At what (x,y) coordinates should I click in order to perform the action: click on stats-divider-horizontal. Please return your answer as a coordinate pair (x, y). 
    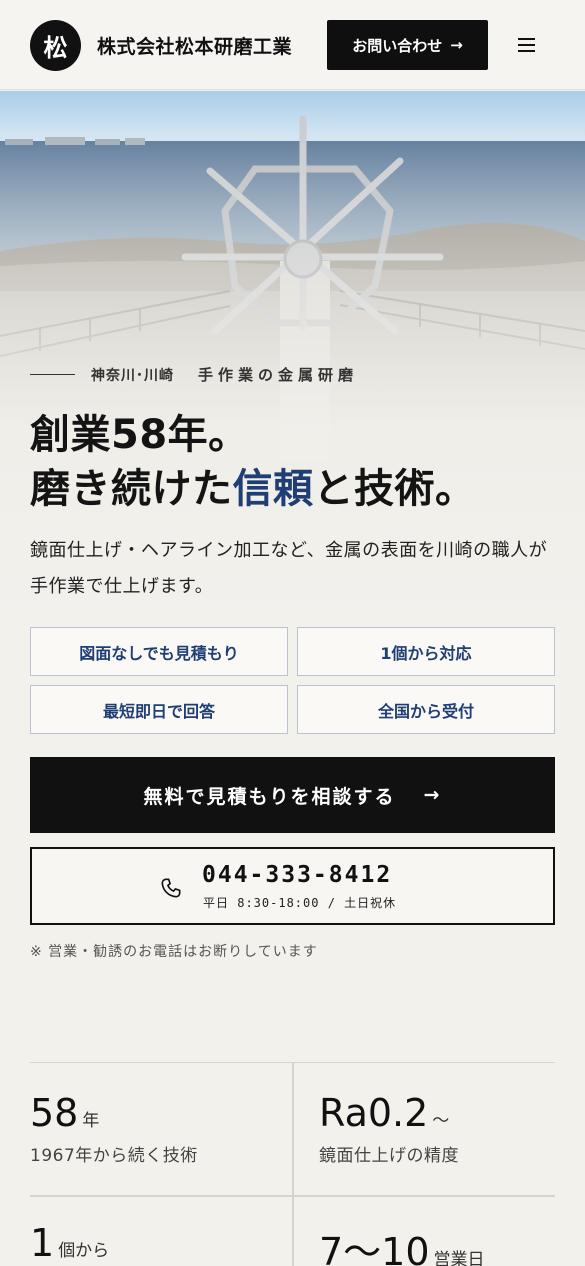
    Looking at the image, I should click on (292, 1196).